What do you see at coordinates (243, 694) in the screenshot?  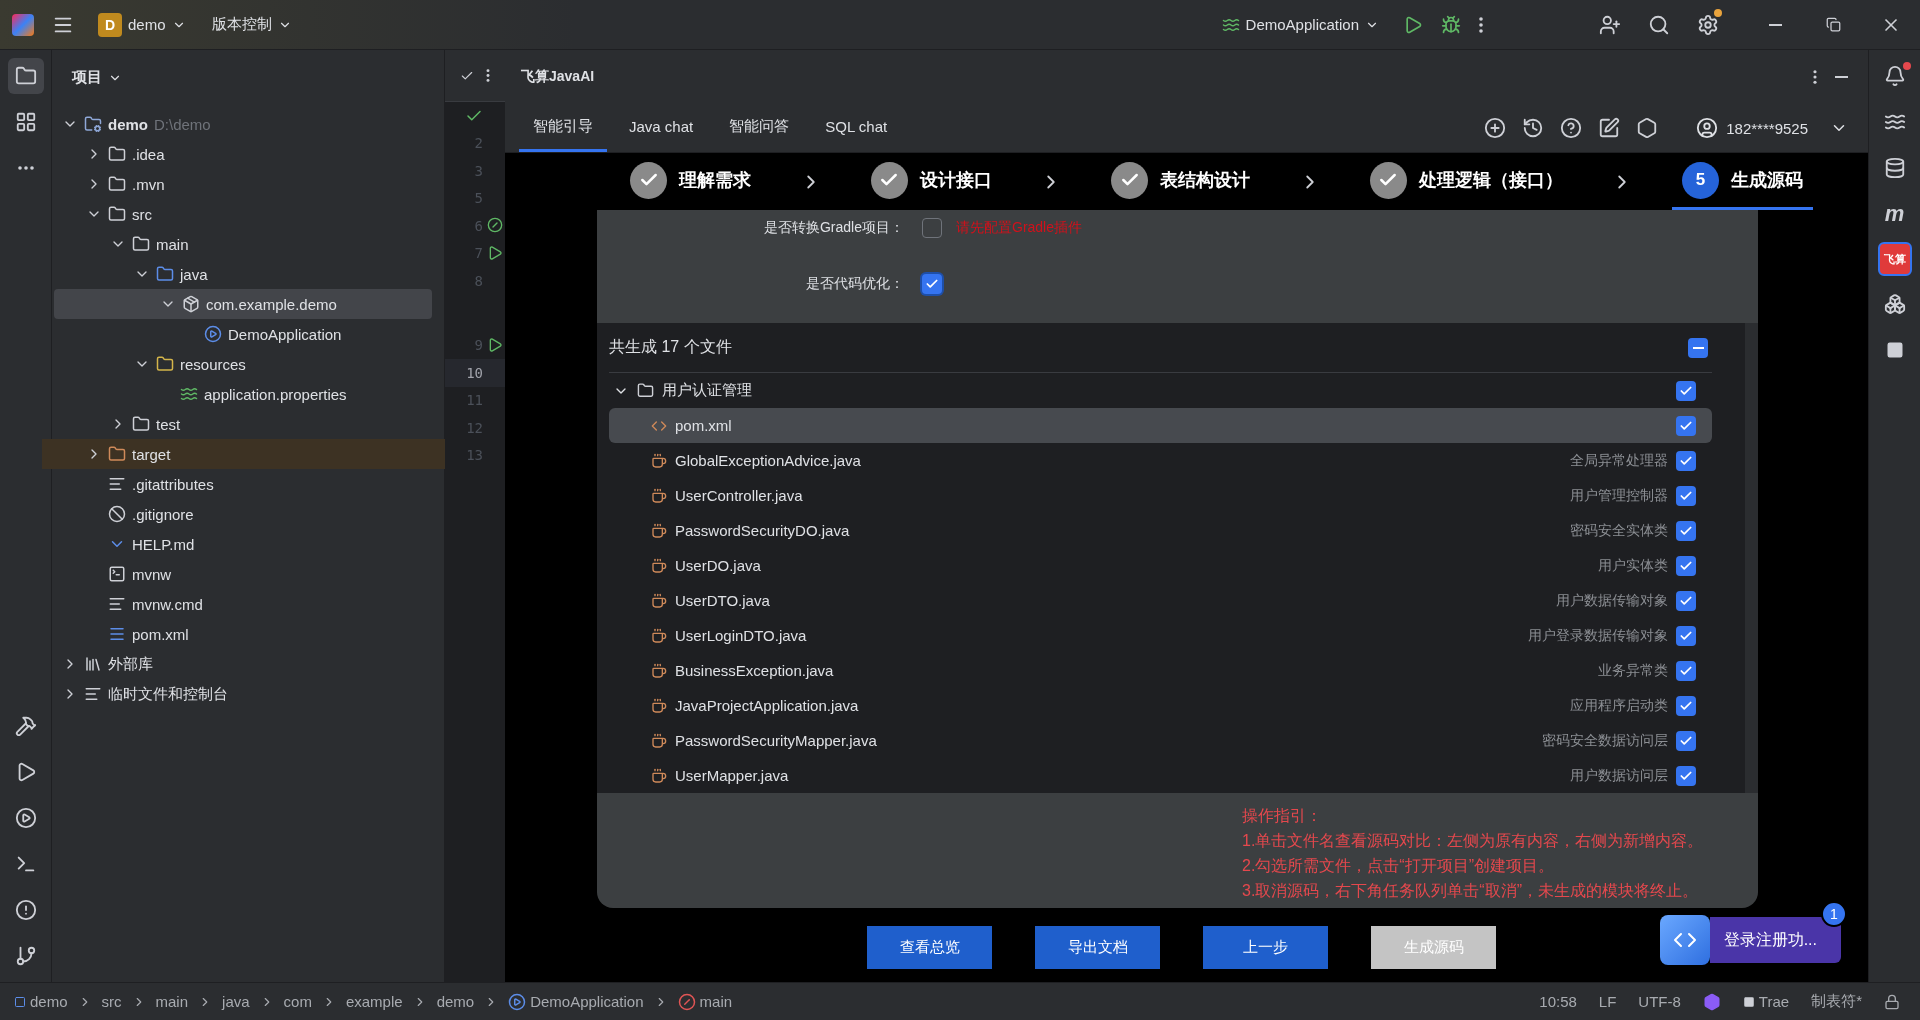 I see `tree-item: 临时文件和控制台` at bounding box center [243, 694].